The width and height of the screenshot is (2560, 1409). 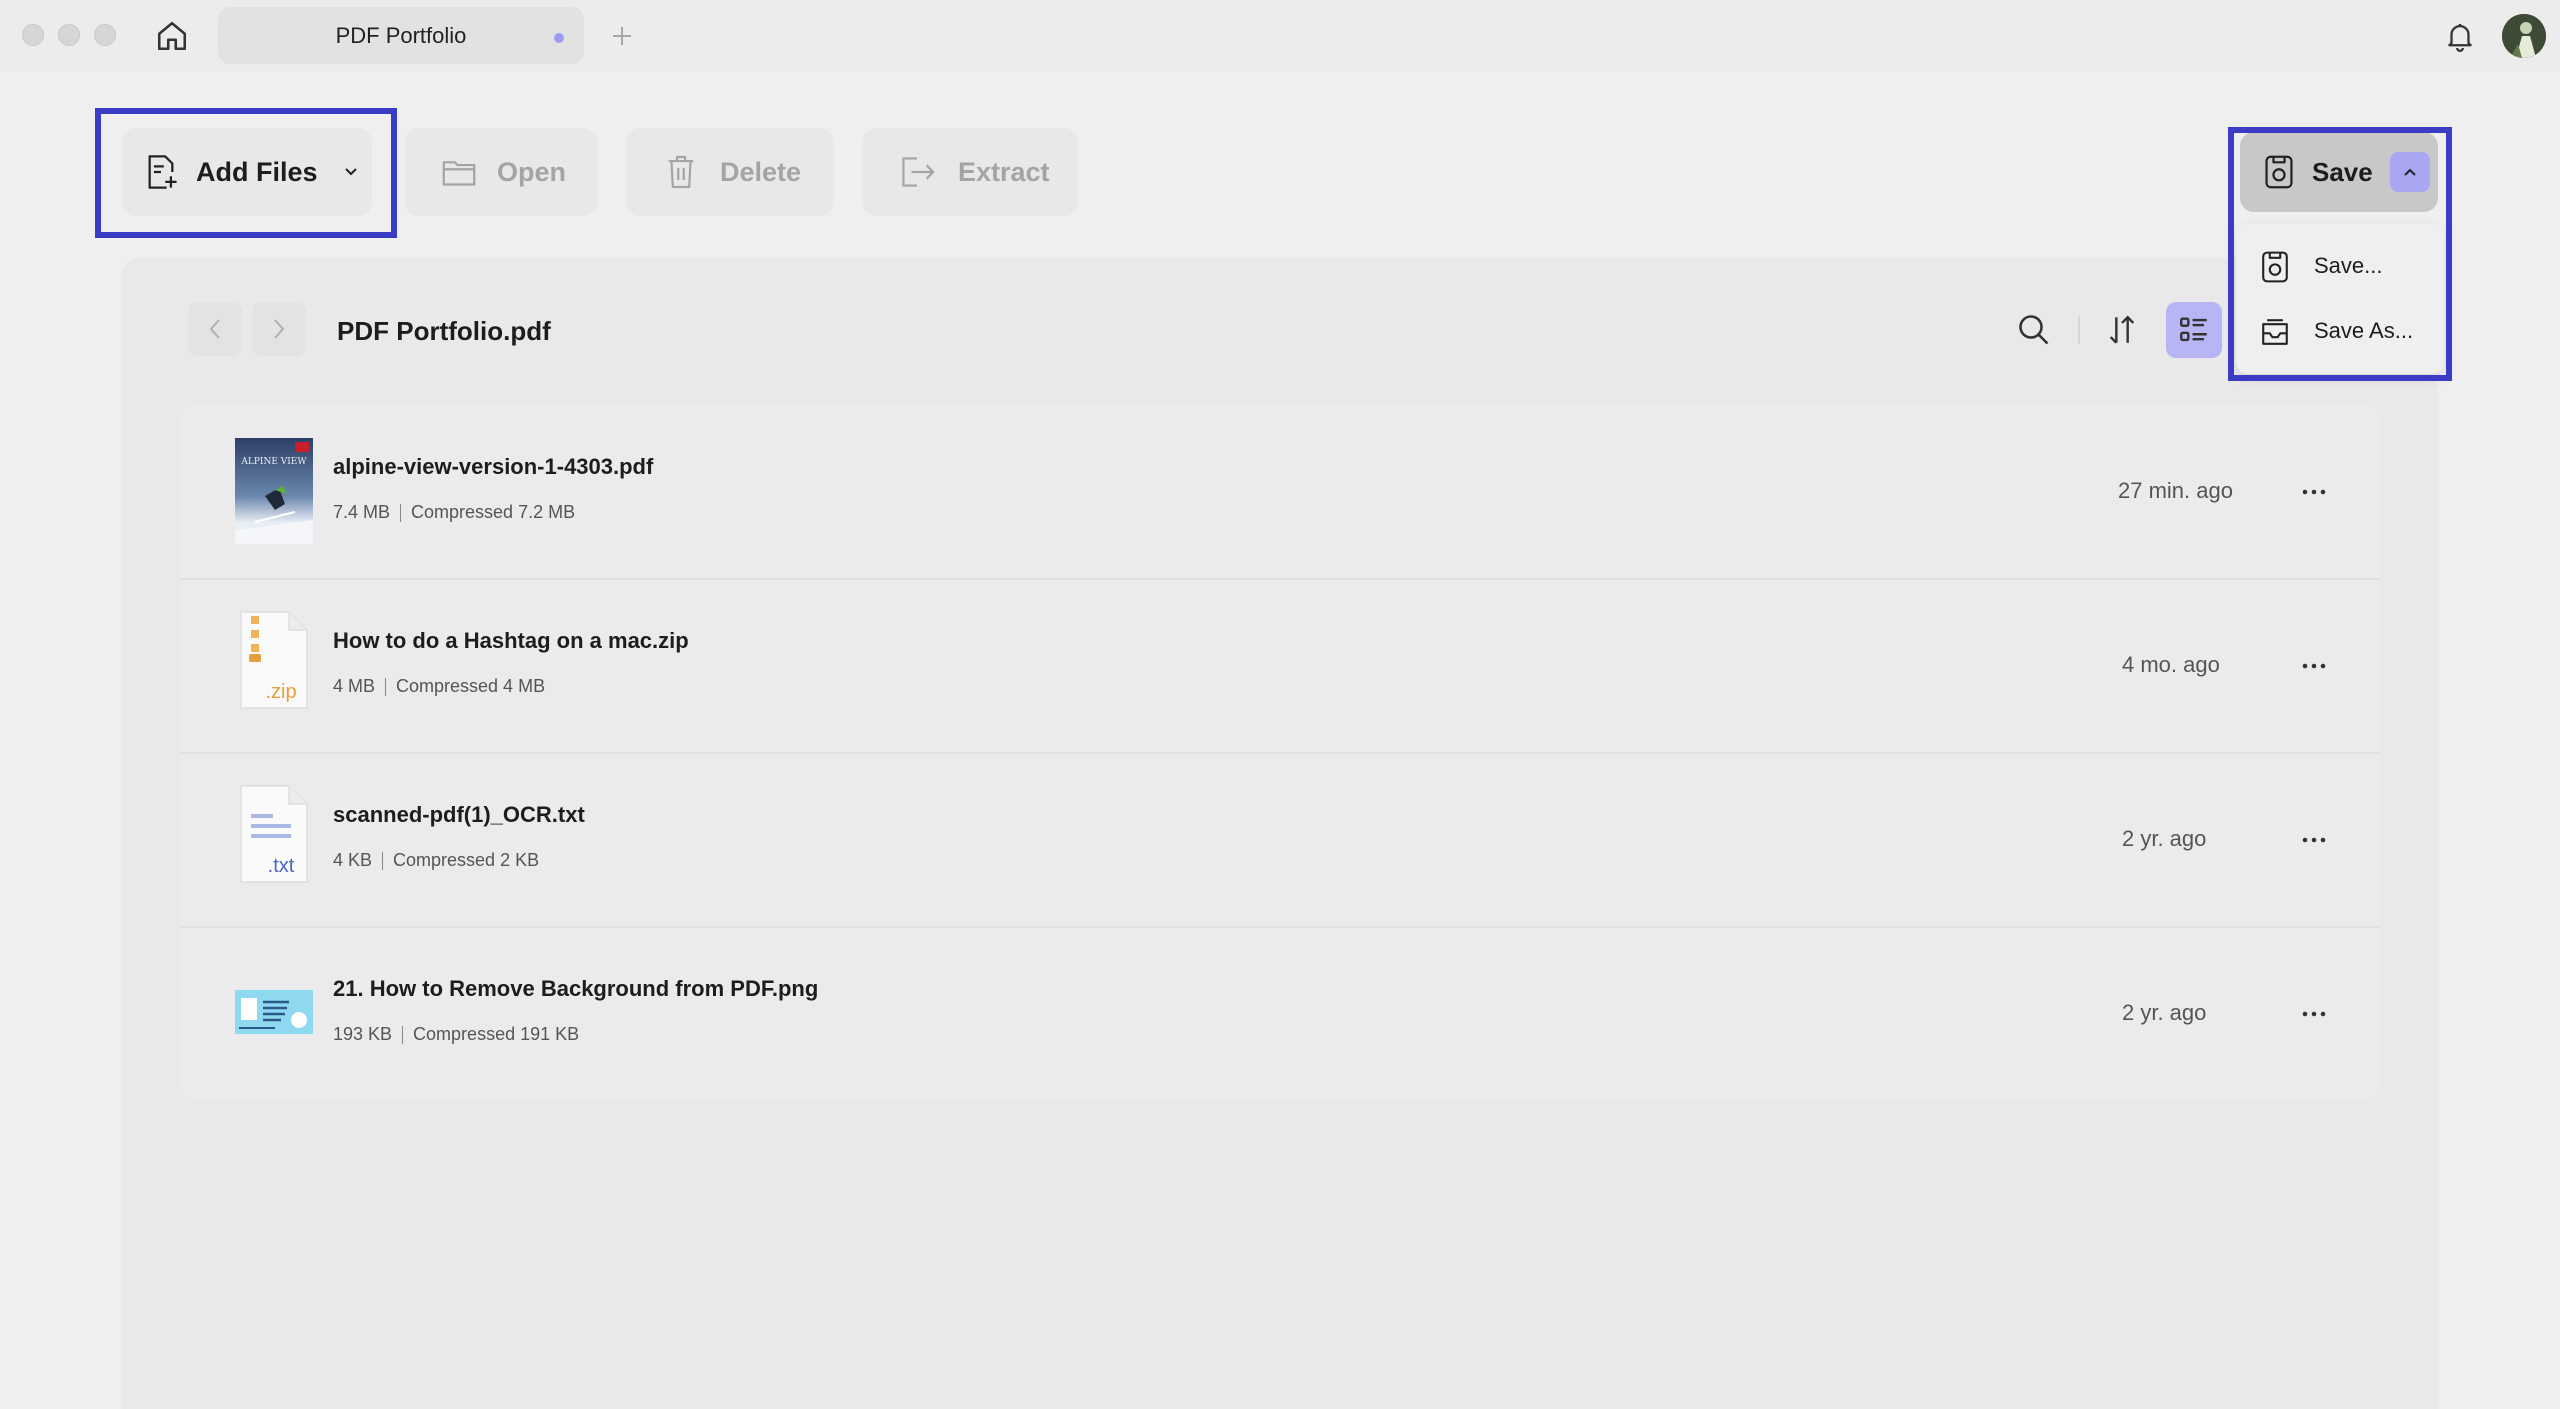 I want to click on file-compressed-size: Compressed 2 KB, so click(x=466, y=860).